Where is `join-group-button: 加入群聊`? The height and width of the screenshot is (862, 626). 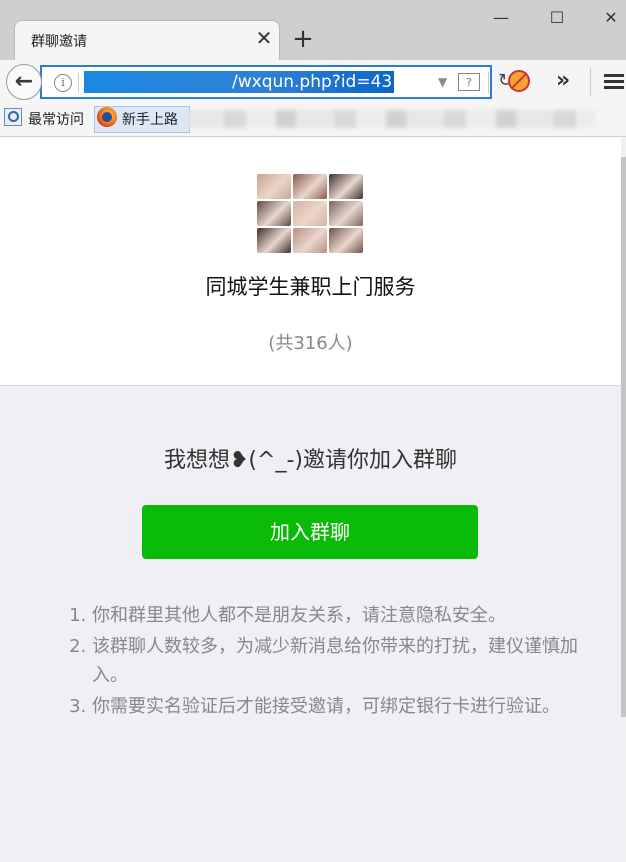 join-group-button: 加入群聊 is located at coordinates (310, 532).